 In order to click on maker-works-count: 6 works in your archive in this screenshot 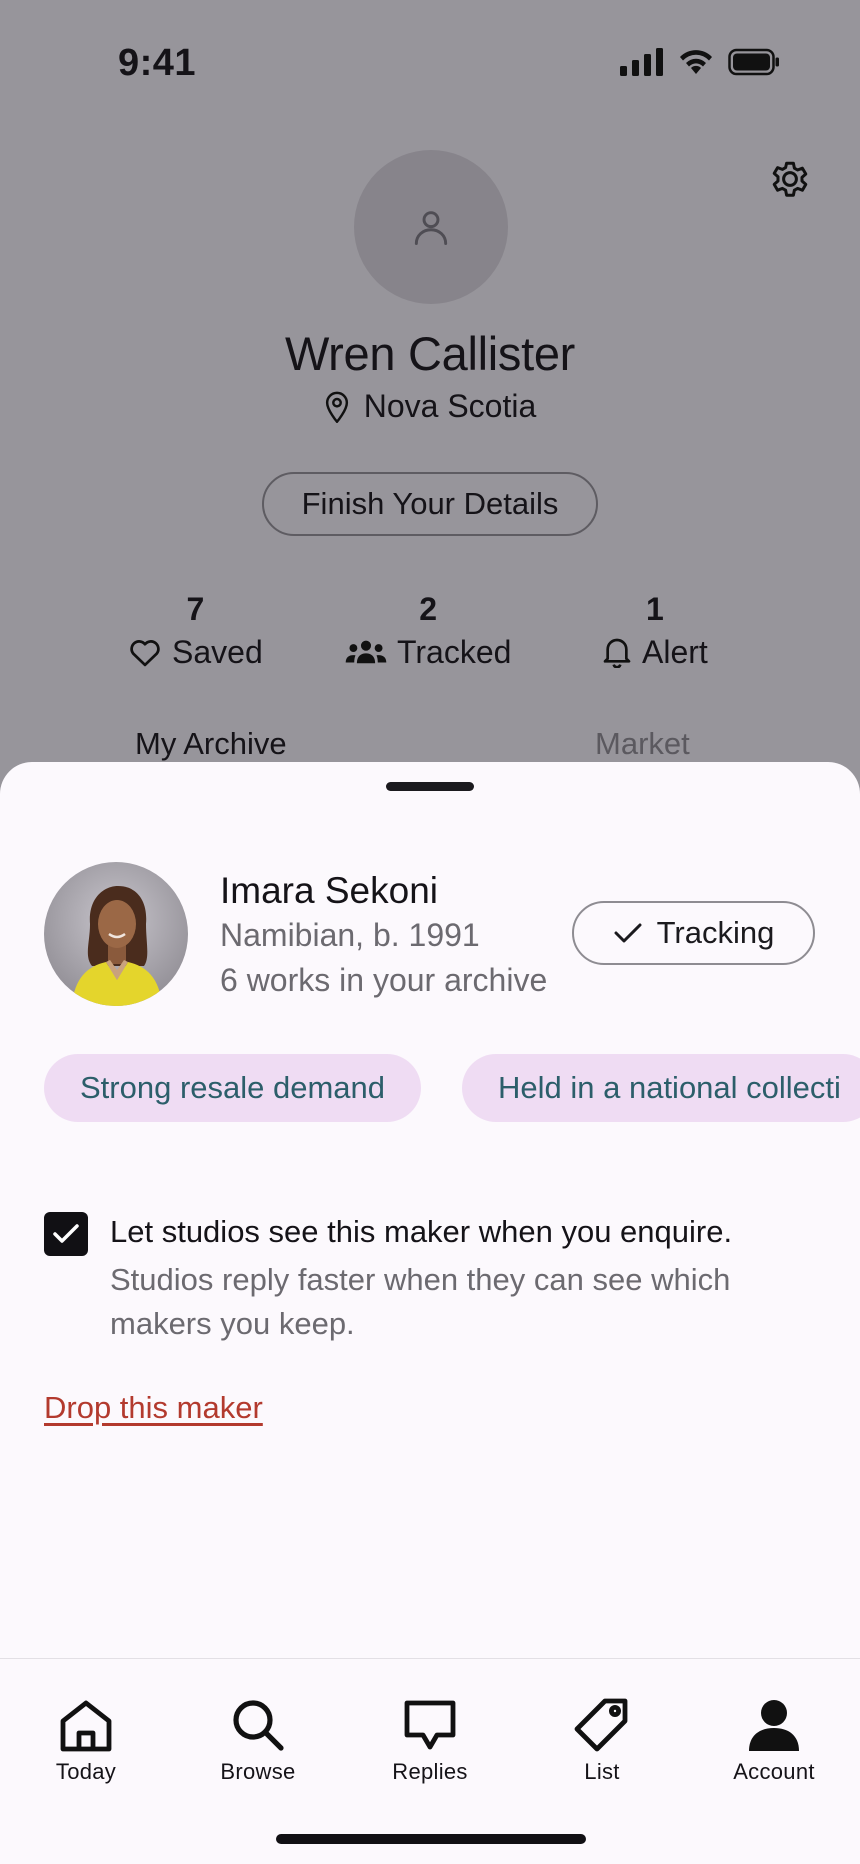, I will do `click(384, 980)`.